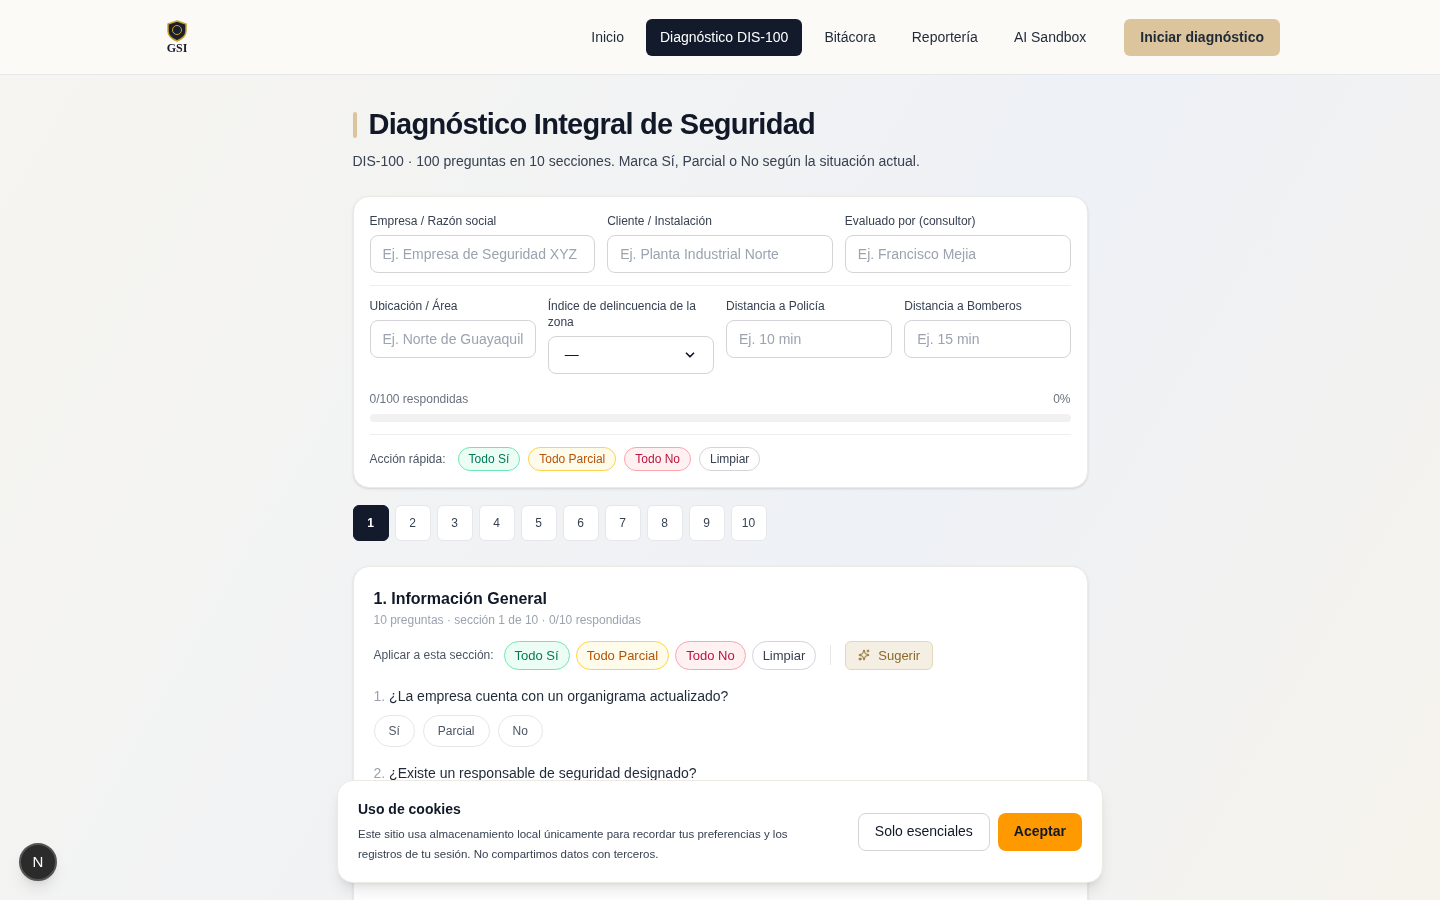 This screenshot has height=900, width=1440. I want to click on logo-text: GSI, so click(177, 48).